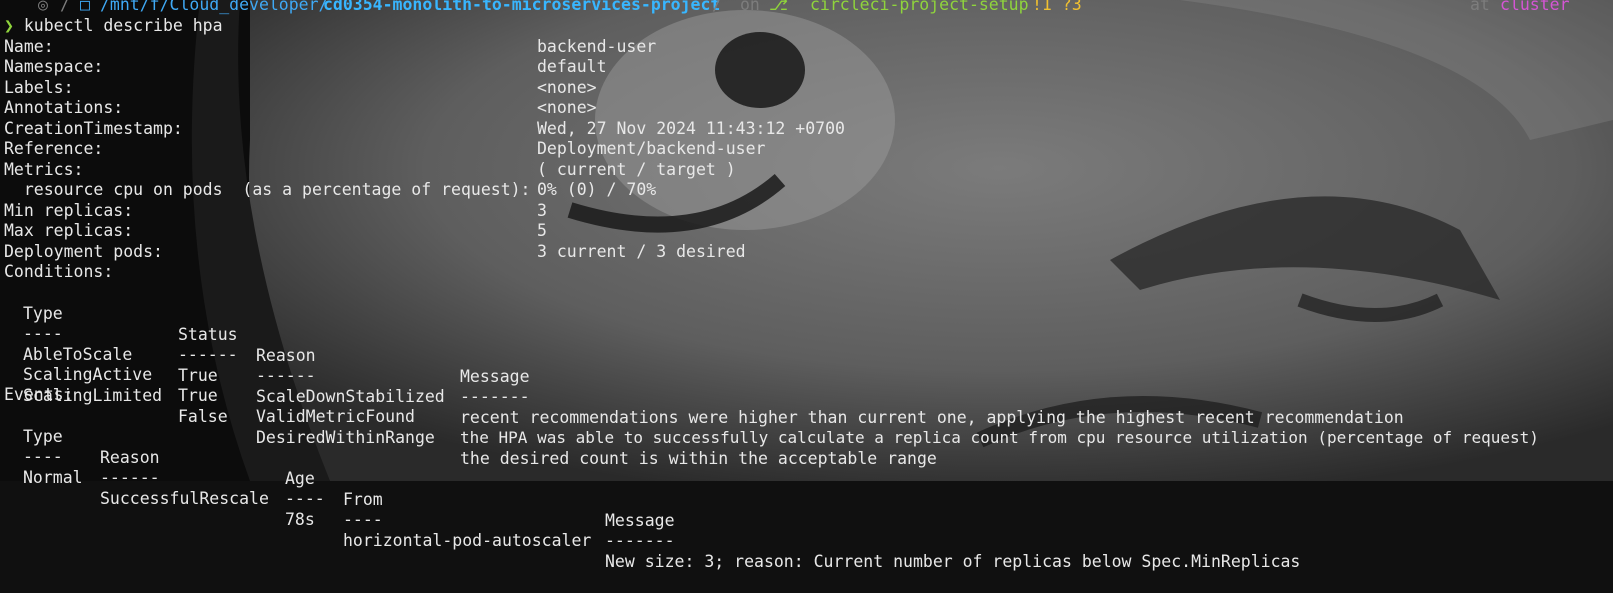 The width and height of the screenshot is (1613, 593). I want to click on condition-reason: ScaleDownStabilized, so click(350, 396).